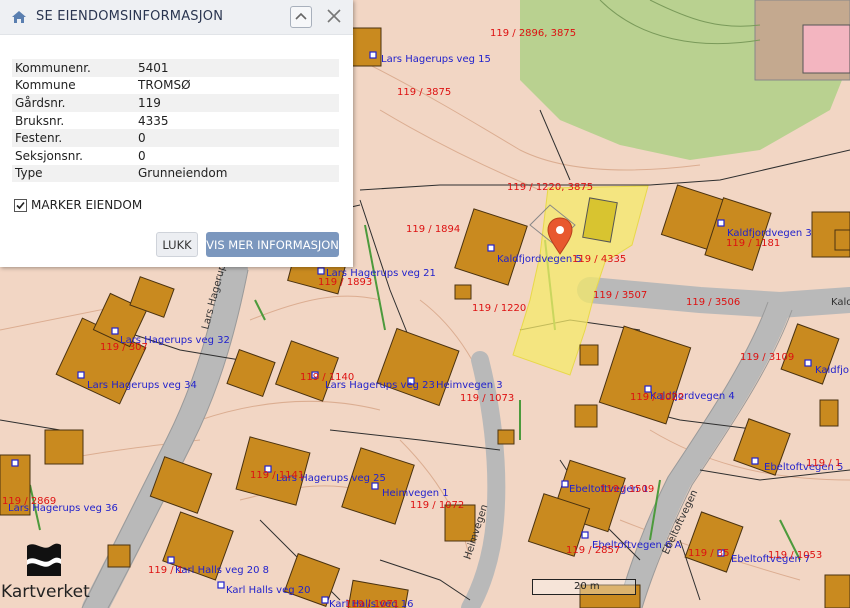  Describe the element at coordinates (73, 173) in the screenshot. I see `info-key: Type` at that location.